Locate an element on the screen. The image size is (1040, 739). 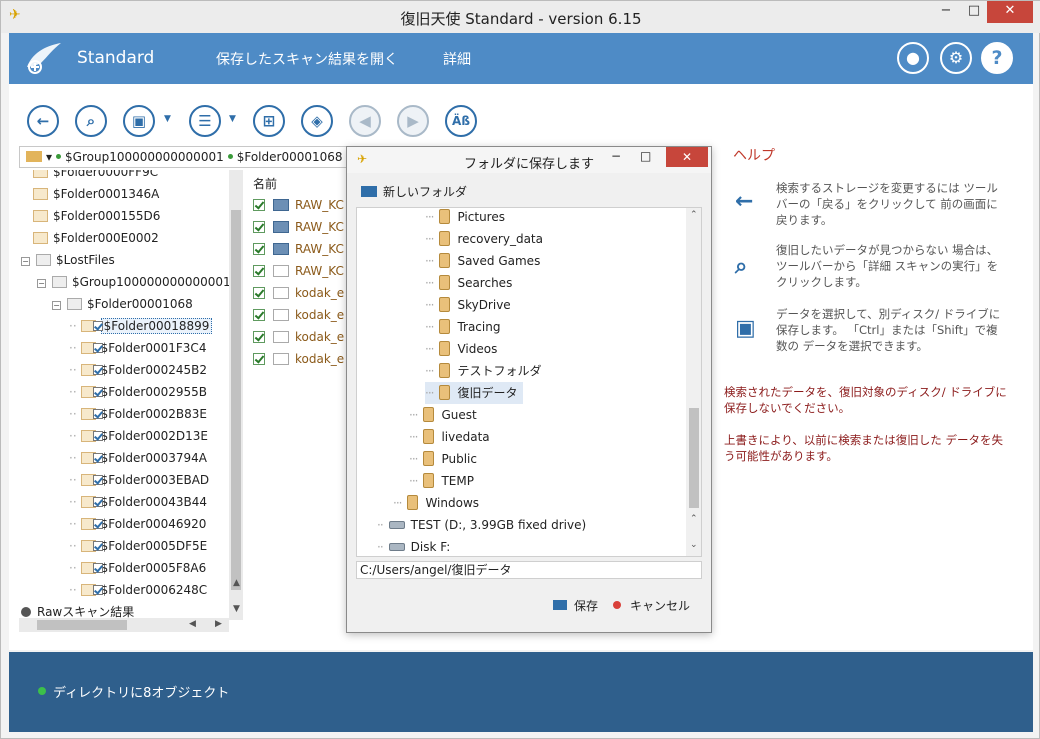
dialog-cancel-button: キャンセル is located at coordinates (651, 605).